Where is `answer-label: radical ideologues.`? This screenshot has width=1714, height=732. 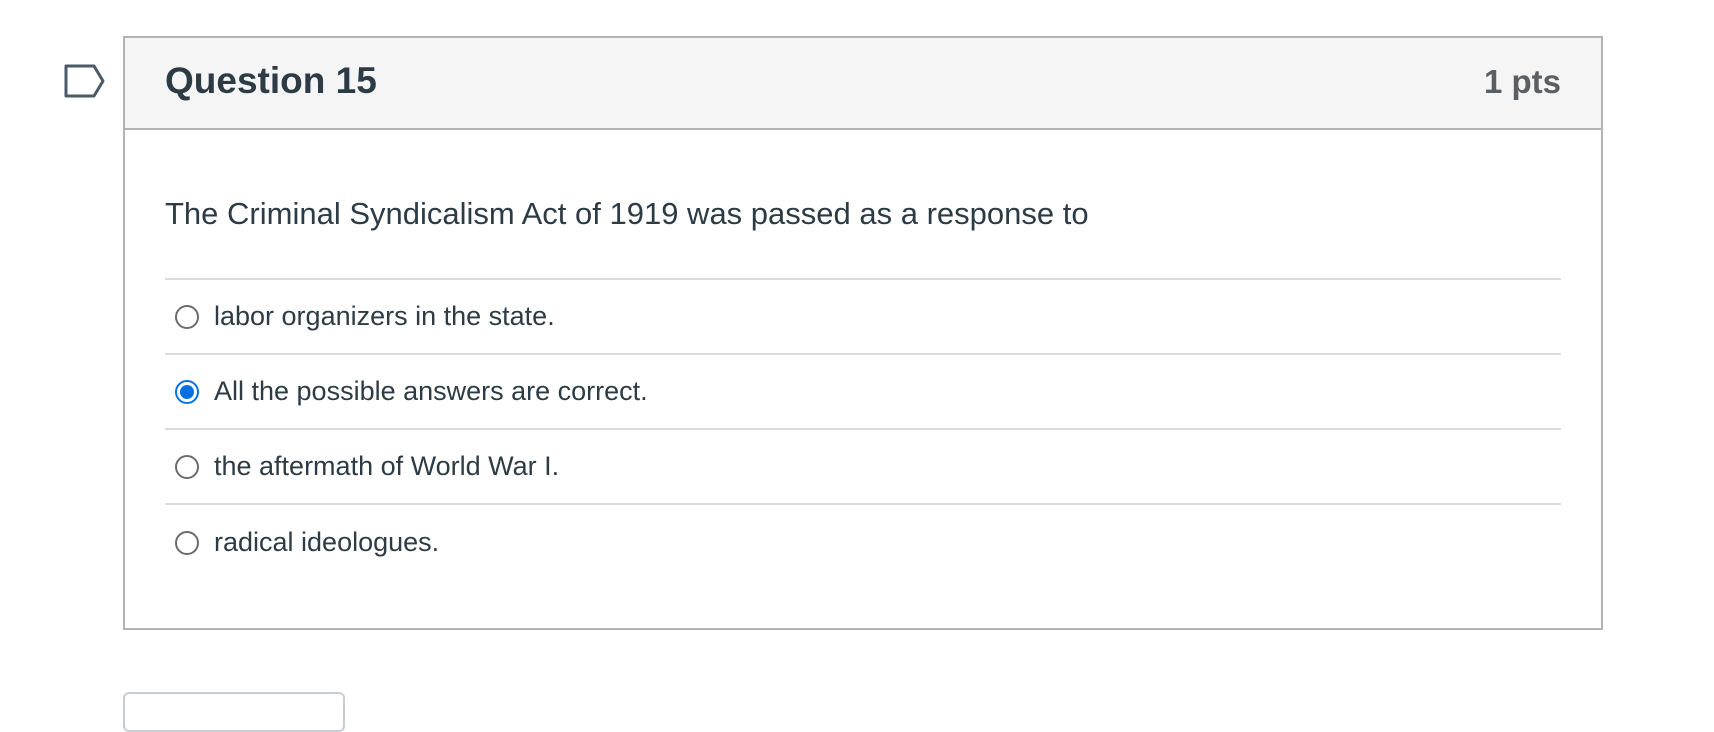
answer-label: radical ideologues. is located at coordinates (327, 542).